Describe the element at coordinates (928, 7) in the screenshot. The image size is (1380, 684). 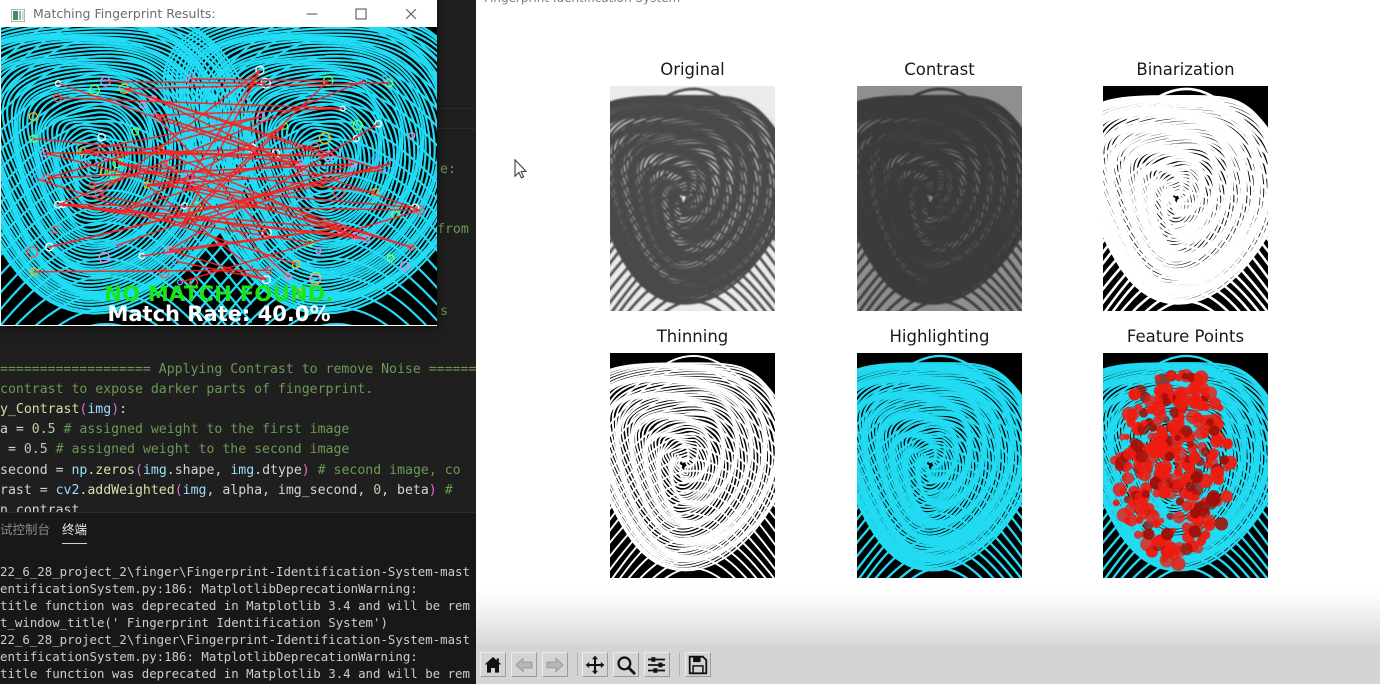
I see `figure-window-title-strip: Fingerprint Identification System` at that location.